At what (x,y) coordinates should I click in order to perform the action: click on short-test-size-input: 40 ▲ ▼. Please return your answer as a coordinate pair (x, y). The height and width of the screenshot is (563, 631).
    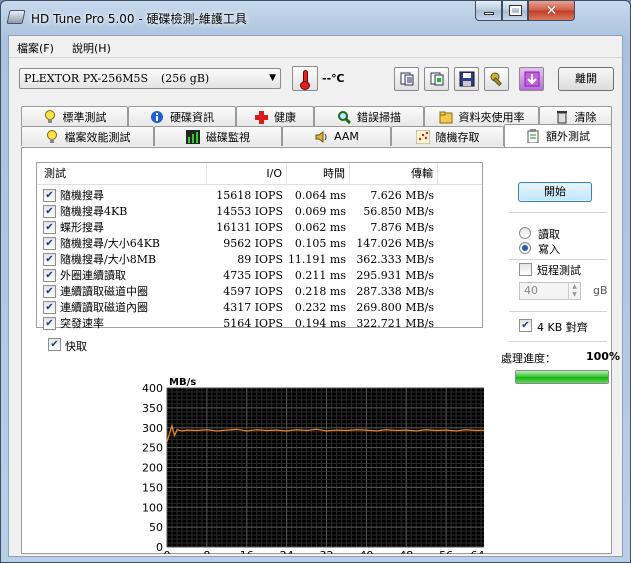
    Looking at the image, I should click on (550, 291).